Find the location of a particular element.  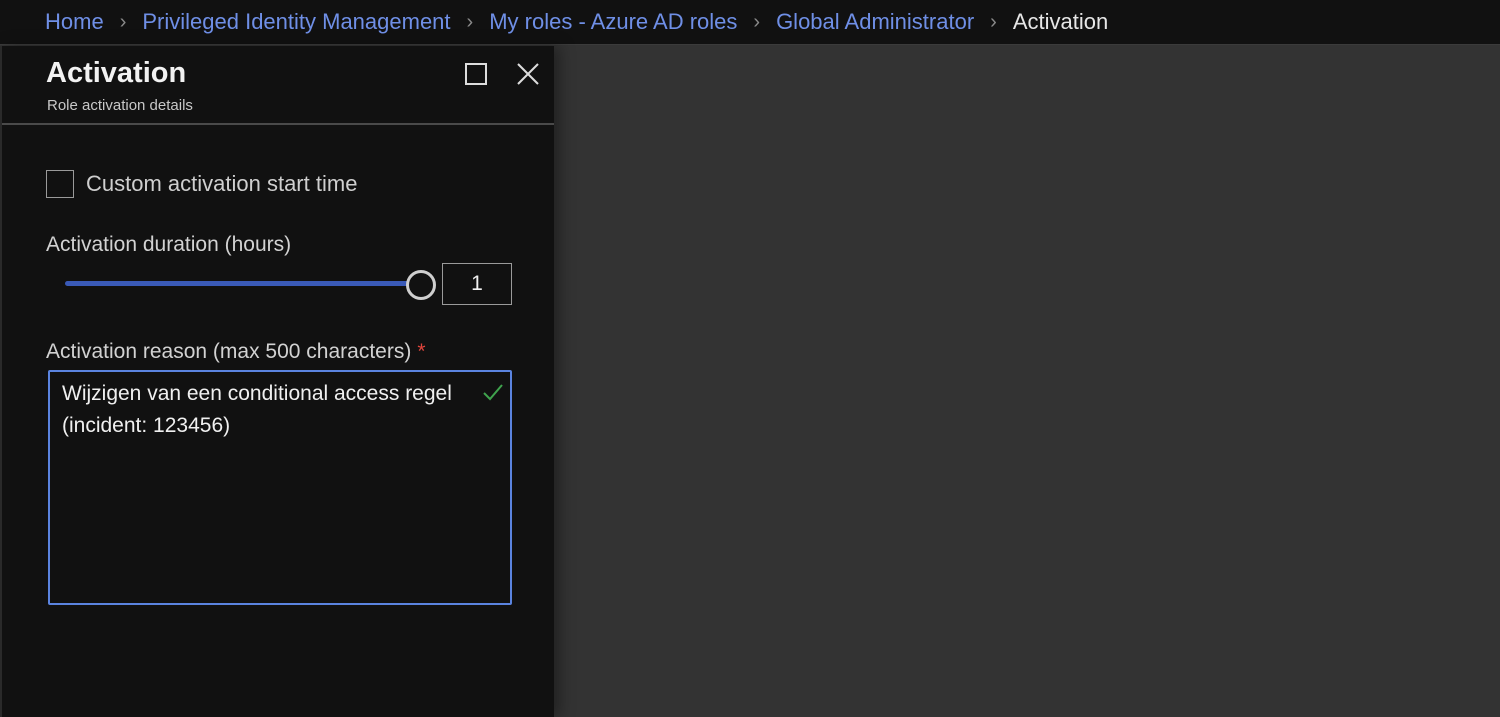

slider-track is located at coordinates (243, 283).